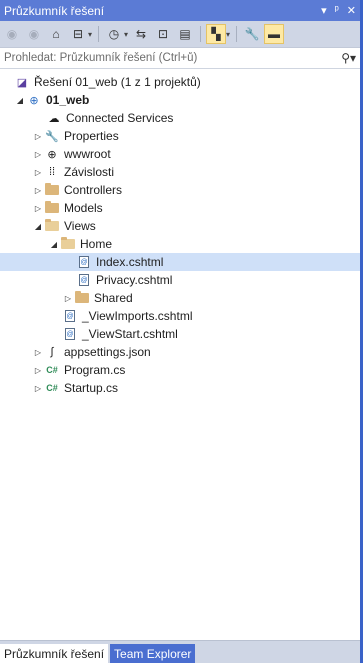 The width and height of the screenshot is (363, 663). What do you see at coordinates (185, 34) in the screenshot?
I see `show-all-files-icon: ▤` at bounding box center [185, 34].